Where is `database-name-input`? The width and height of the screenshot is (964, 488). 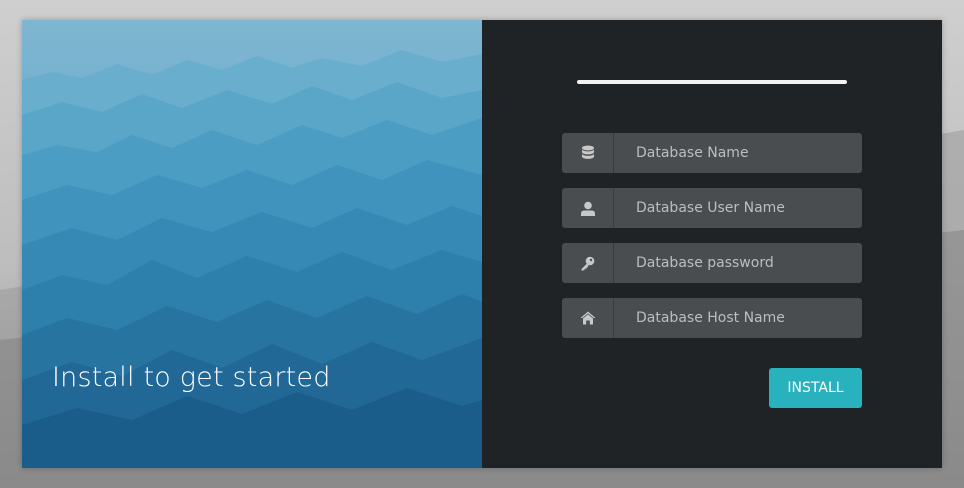
database-name-input is located at coordinates (738, 153).